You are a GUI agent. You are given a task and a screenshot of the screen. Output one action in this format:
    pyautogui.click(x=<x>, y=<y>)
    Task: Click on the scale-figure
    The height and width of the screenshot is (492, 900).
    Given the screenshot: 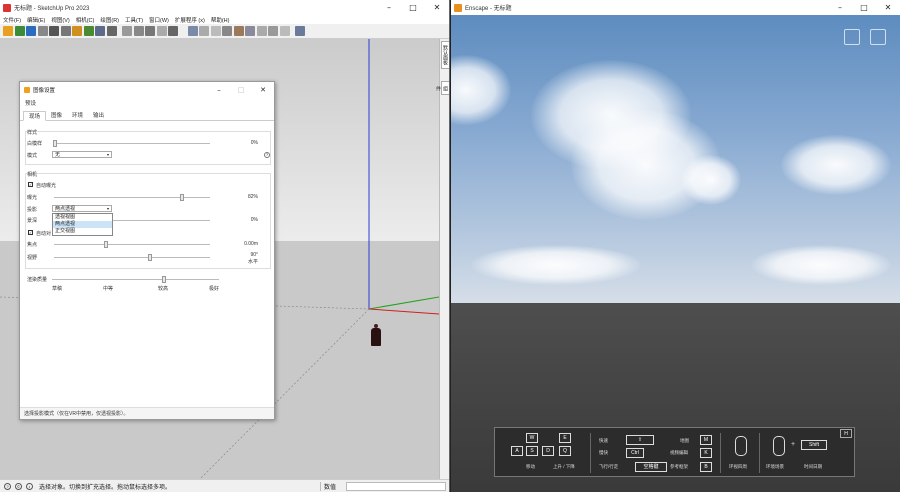 What is the action you would take?
    pyautogui.click(x=376, y=335)
    